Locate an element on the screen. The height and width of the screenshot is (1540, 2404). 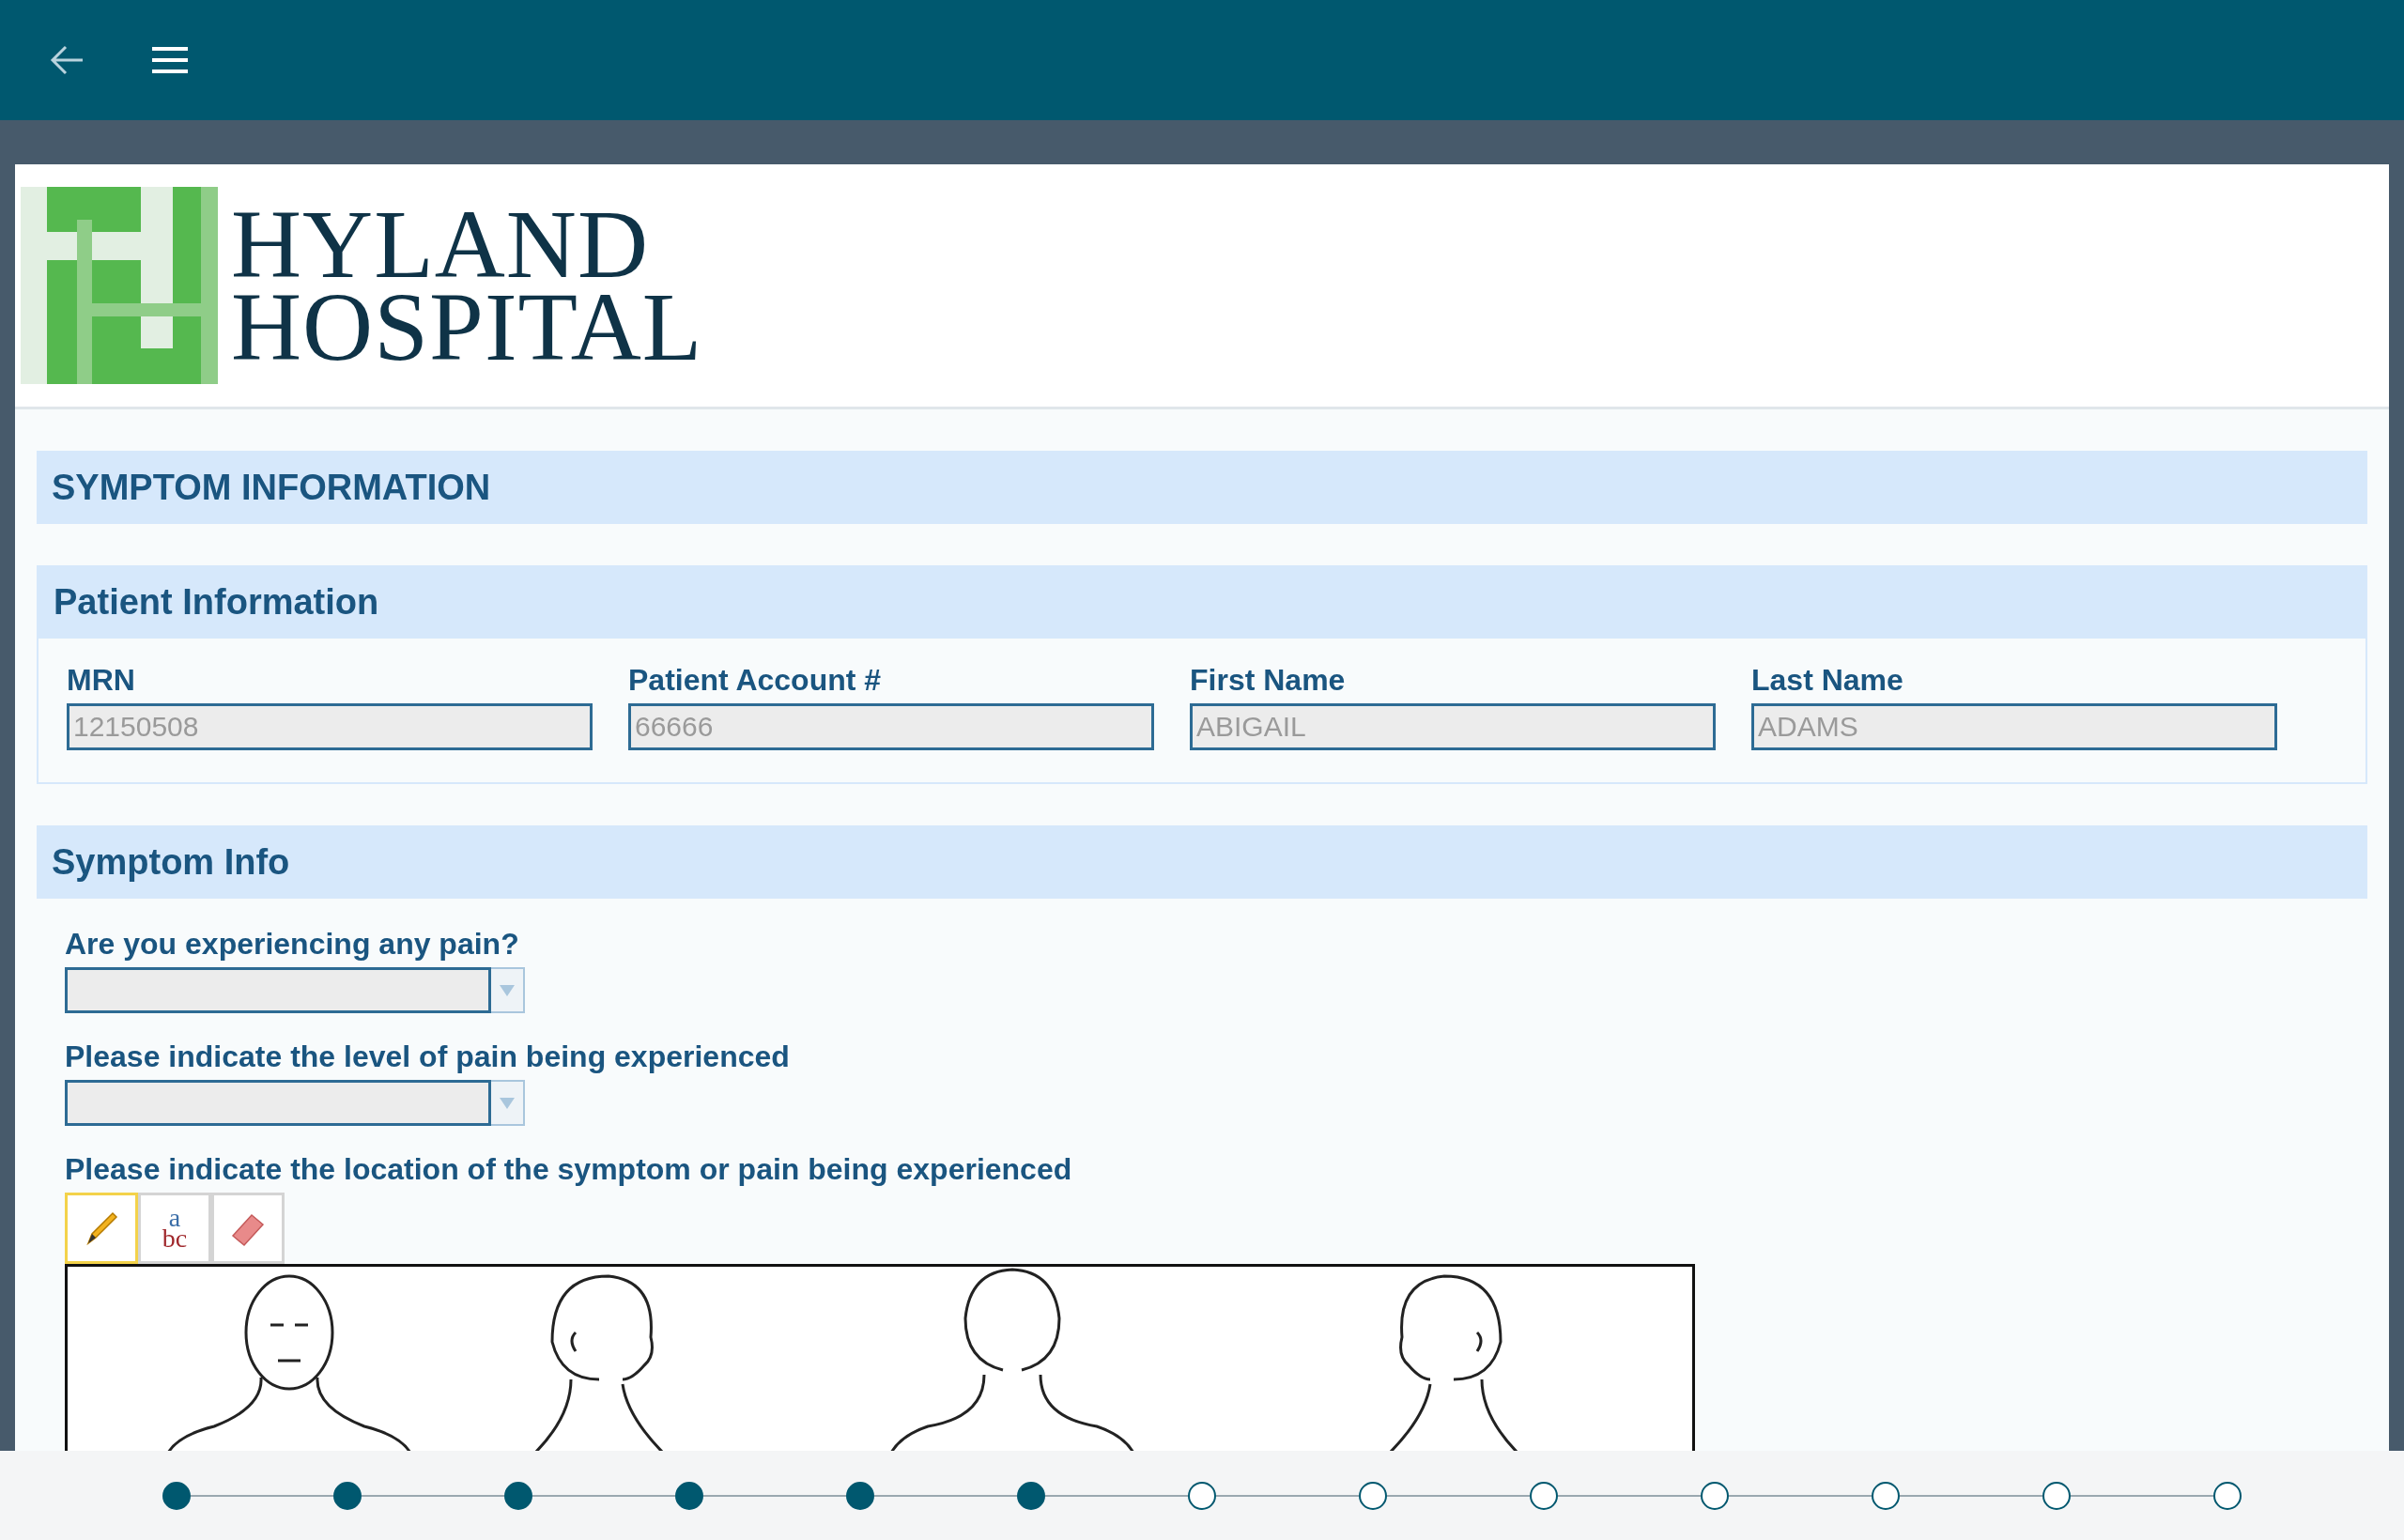
section-title: Symptom Info is located at coordinates (1202, 862).